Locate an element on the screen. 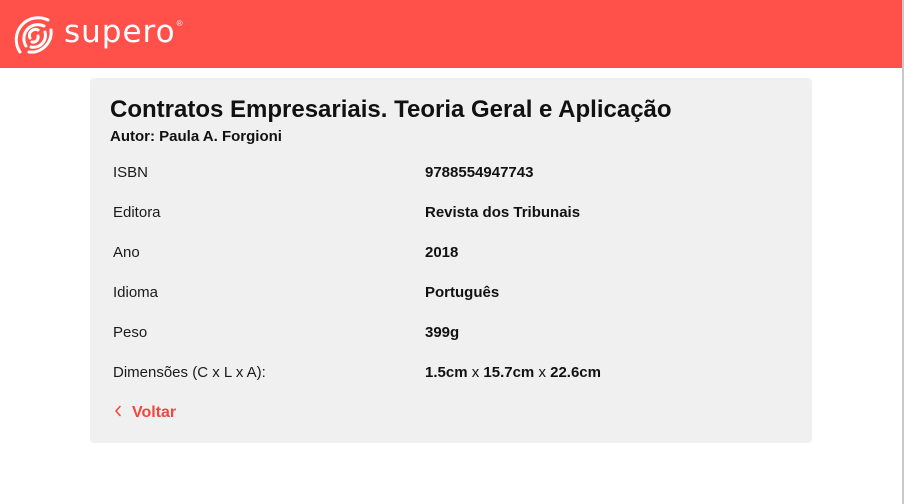 This screenshot has height=504, width=904. language-label: Idioma is located at coordinates (136, 292).